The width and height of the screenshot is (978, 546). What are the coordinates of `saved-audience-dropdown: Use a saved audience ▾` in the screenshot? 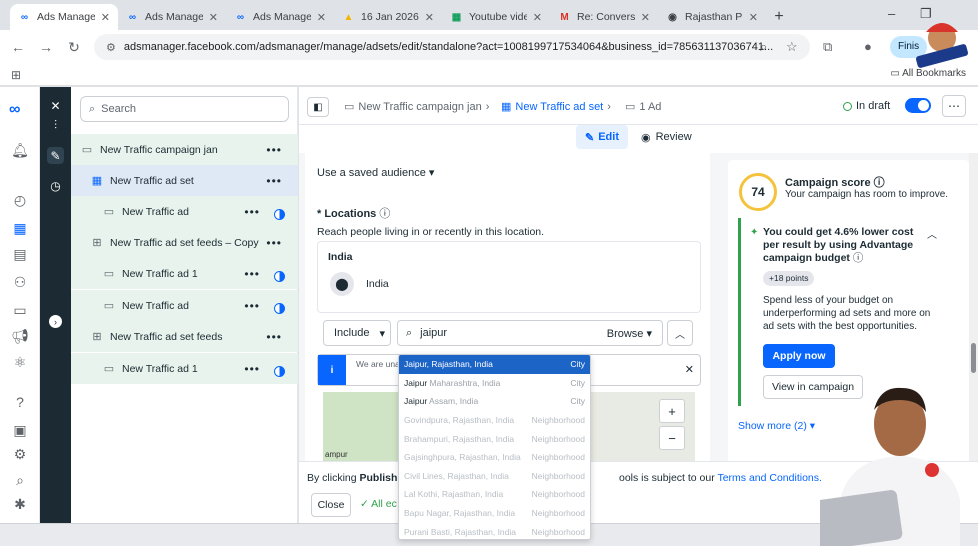 It's located at (375, 172).